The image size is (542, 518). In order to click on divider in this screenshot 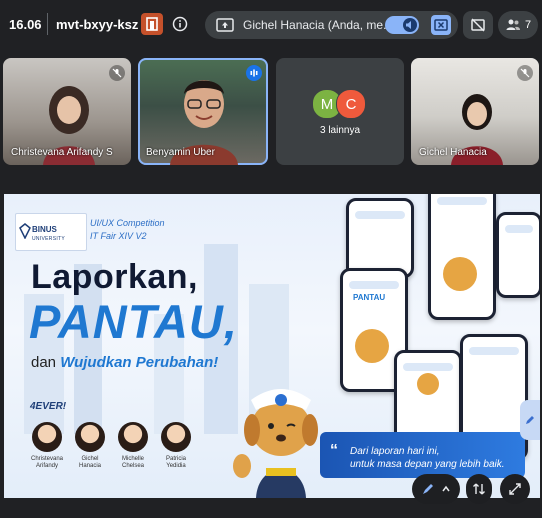, I will do `click(47, 24)`.